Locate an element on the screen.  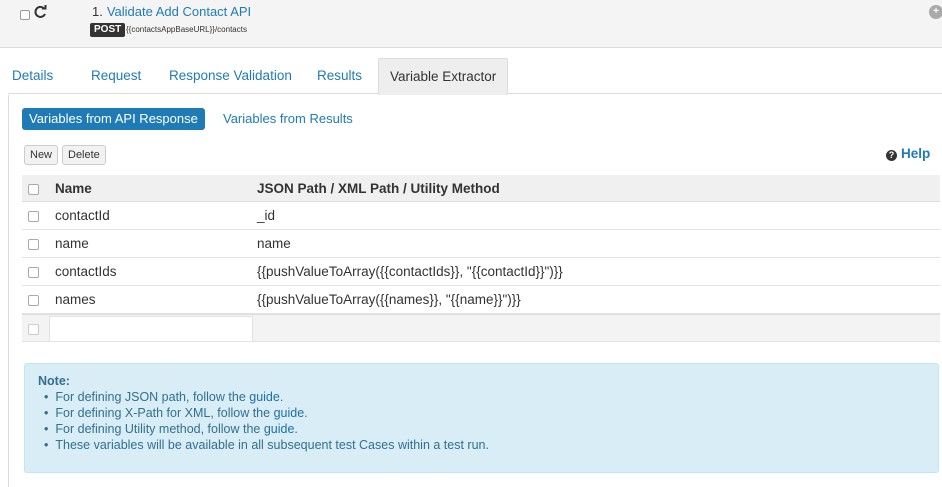
variable-name: contactId is located at coordinates (82, 215).